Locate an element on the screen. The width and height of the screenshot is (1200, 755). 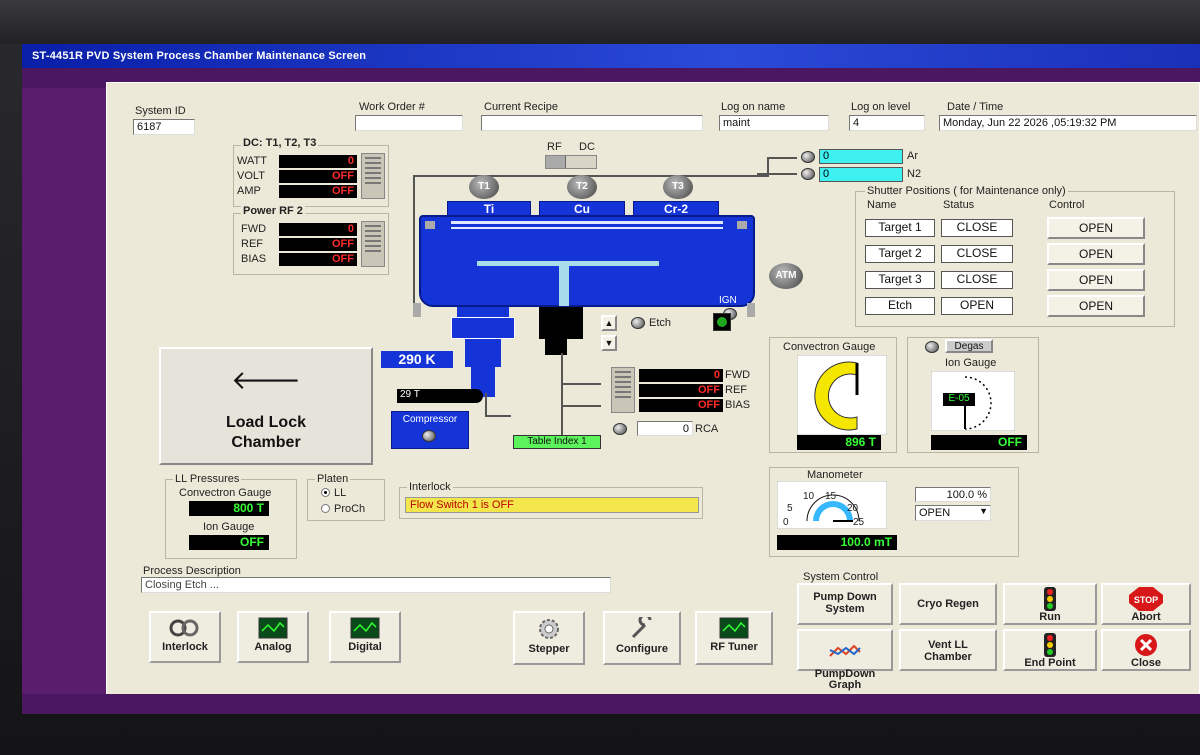
chevron-down-icon: ▼ is located at coordinates (983, 511).